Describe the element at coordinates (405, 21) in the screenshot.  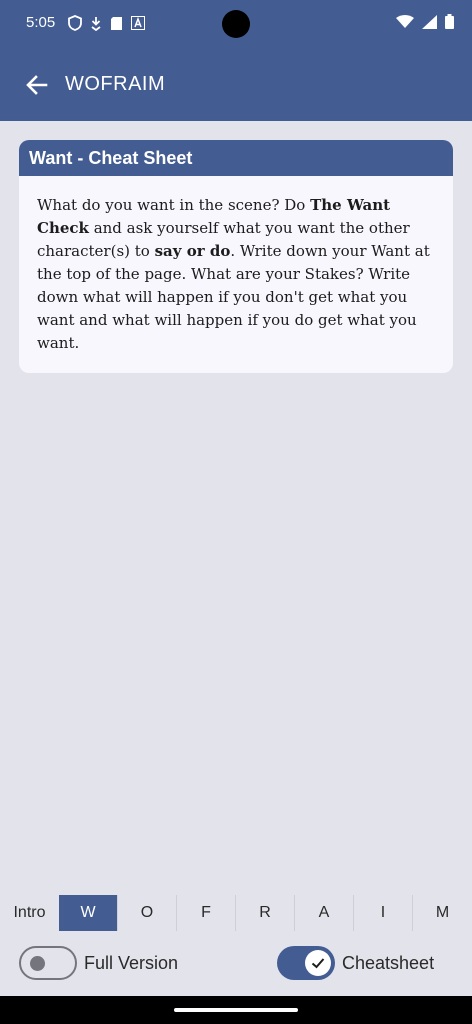
I see `wifi-icon` at that location.